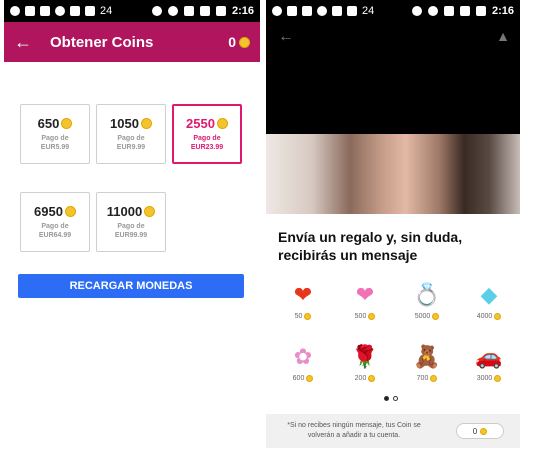 Image resolution: width=534 pixels, height=458 pixels. I want to click on gift-price: 3000, so click(489, 378).